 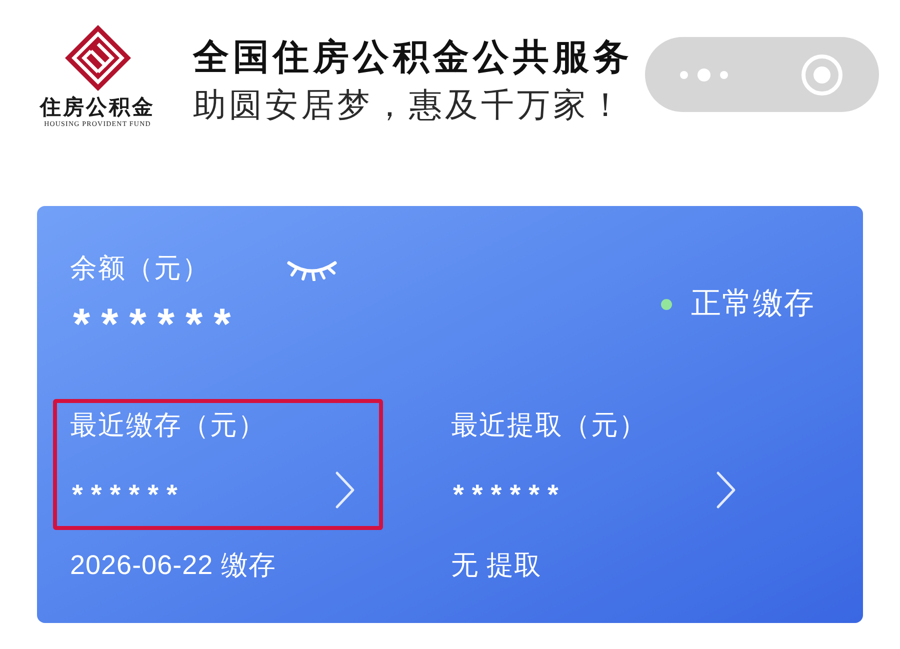 I want to click on balance-amount: ******, so click(x=158, y=325).